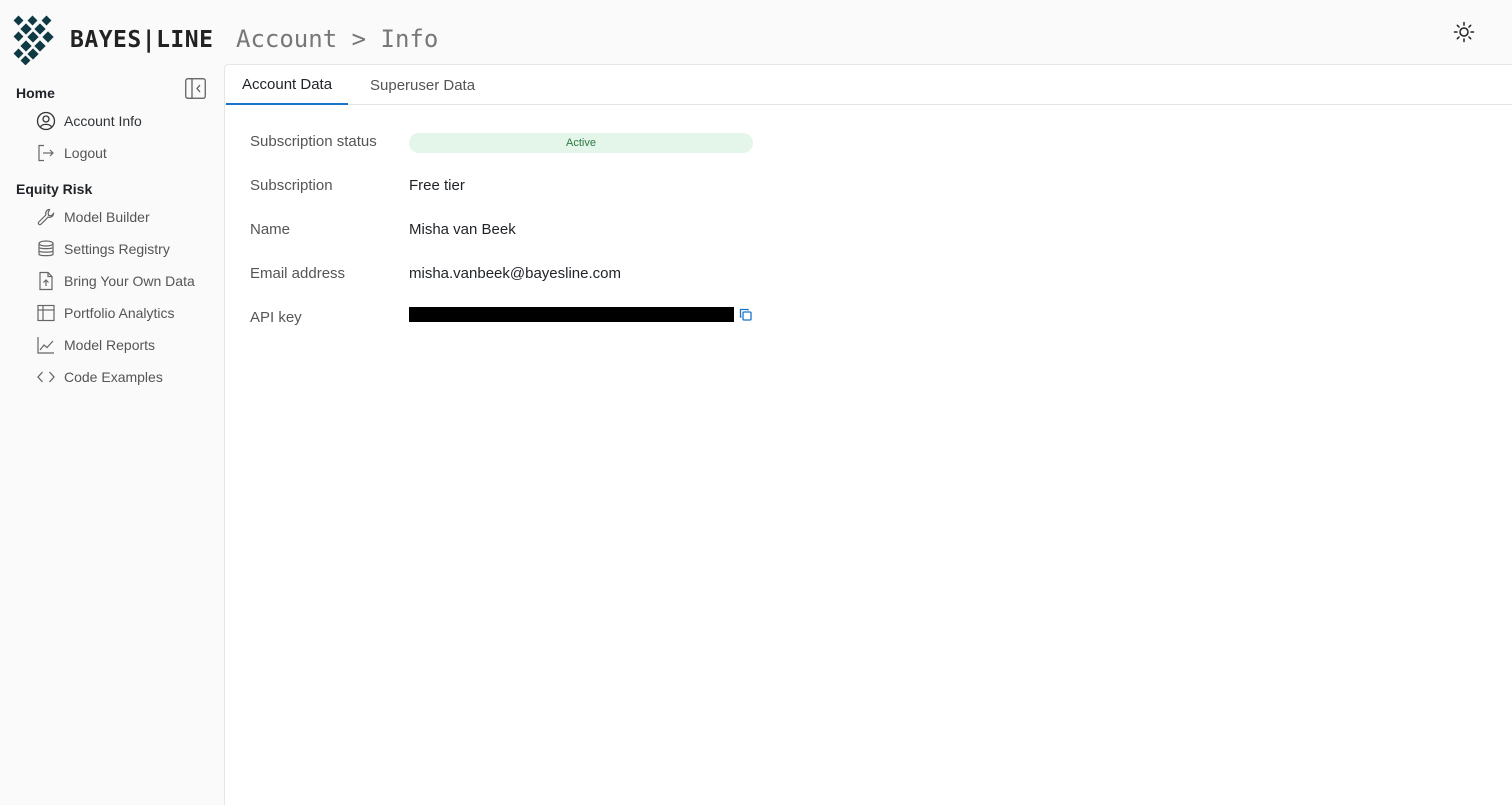 This screenshot has width=1512, height=805. Describe the element at coordinates (46, 313) in the screenshot. I see `table-icon` at that location.